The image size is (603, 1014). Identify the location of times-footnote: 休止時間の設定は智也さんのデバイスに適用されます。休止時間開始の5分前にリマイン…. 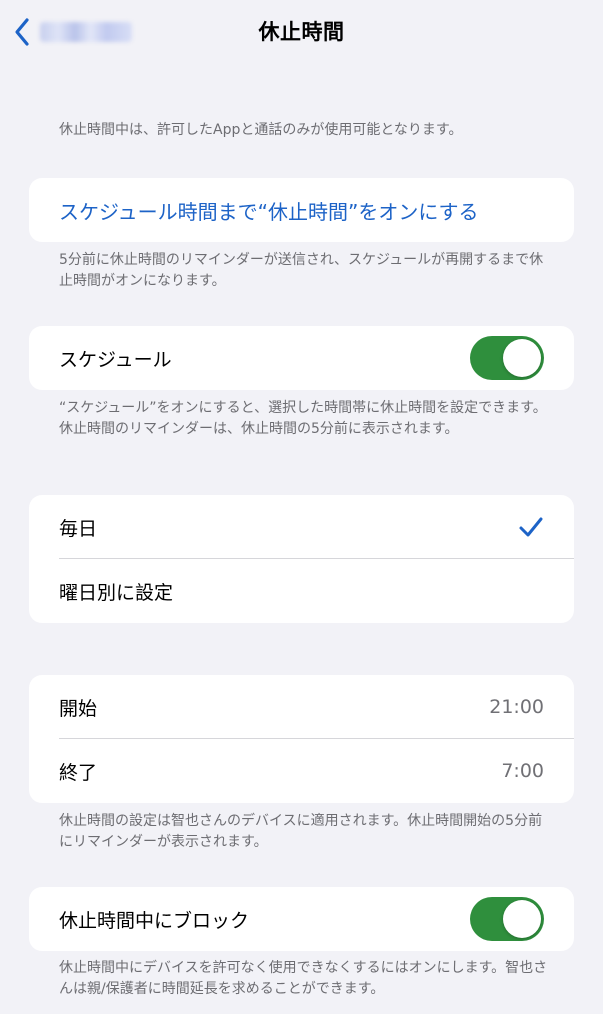
(301, 831).